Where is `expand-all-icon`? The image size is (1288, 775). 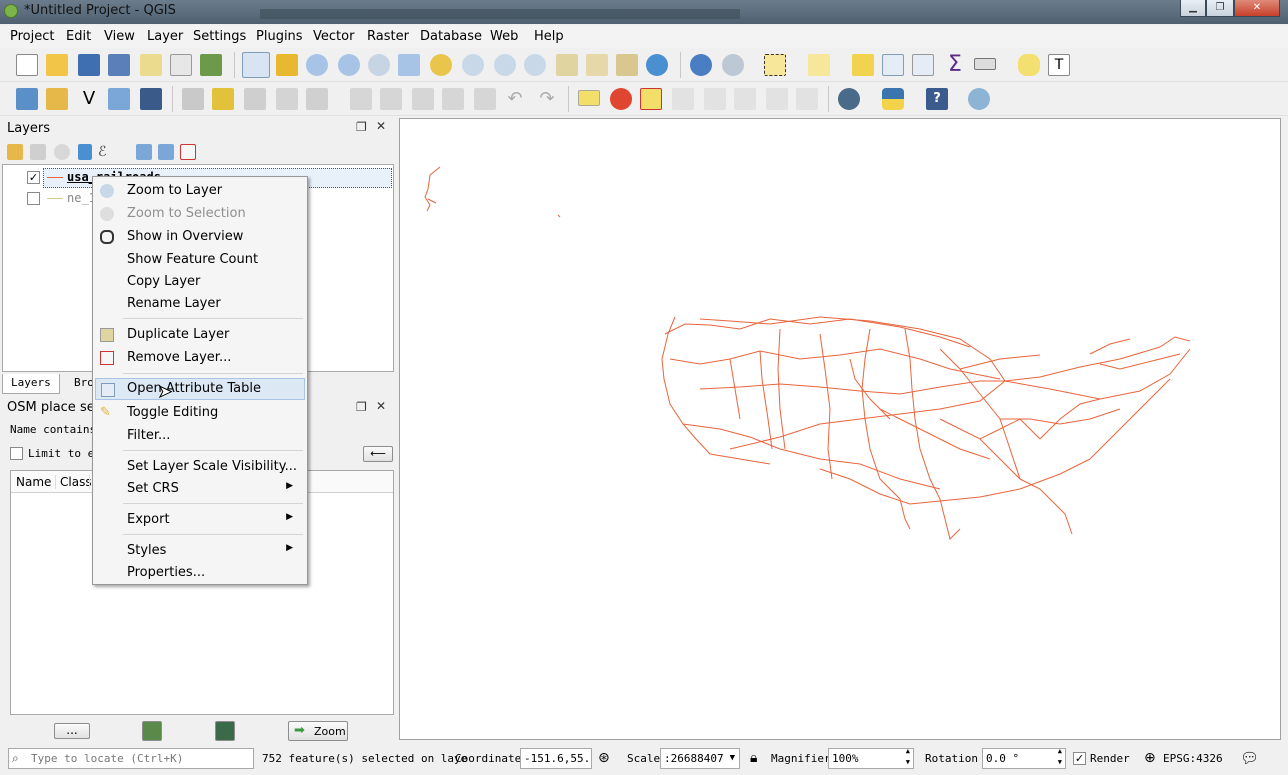
expand-all-icon is located at coordinates (144, 152).